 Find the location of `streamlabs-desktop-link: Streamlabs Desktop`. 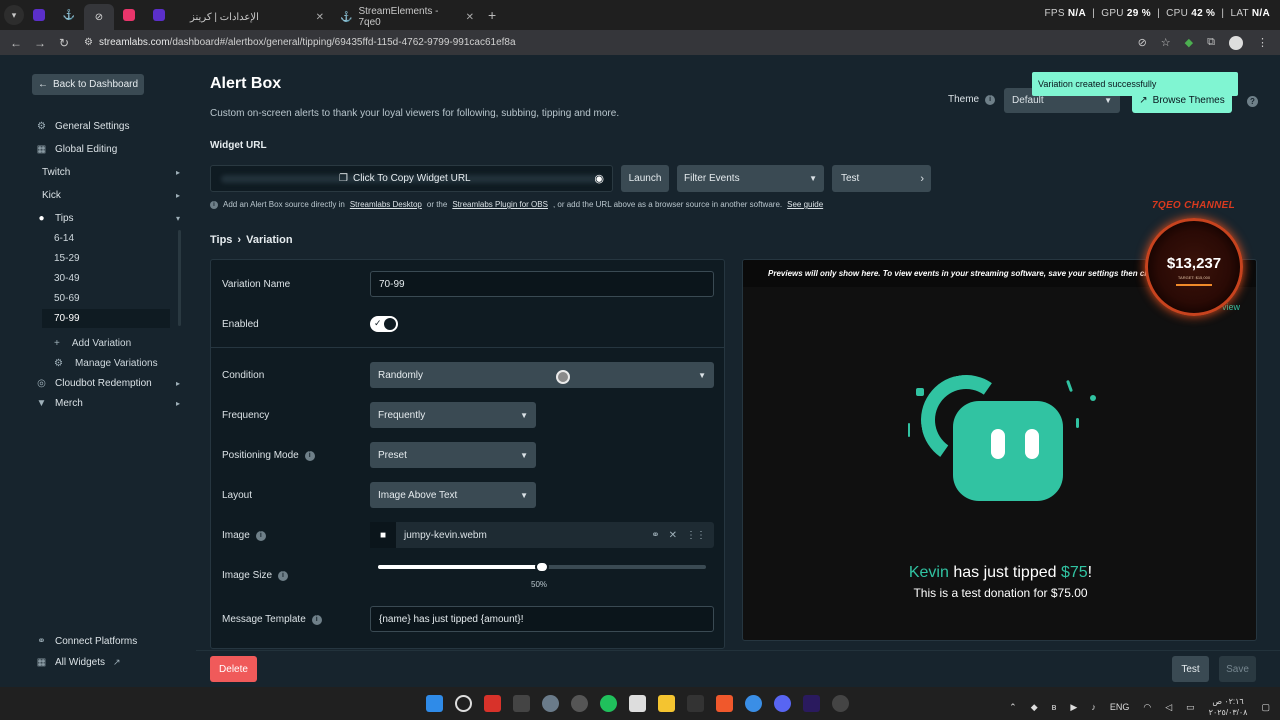

streamlabs-desktop-link: Streamlabs Desktop is located at coordinates (386, 204).